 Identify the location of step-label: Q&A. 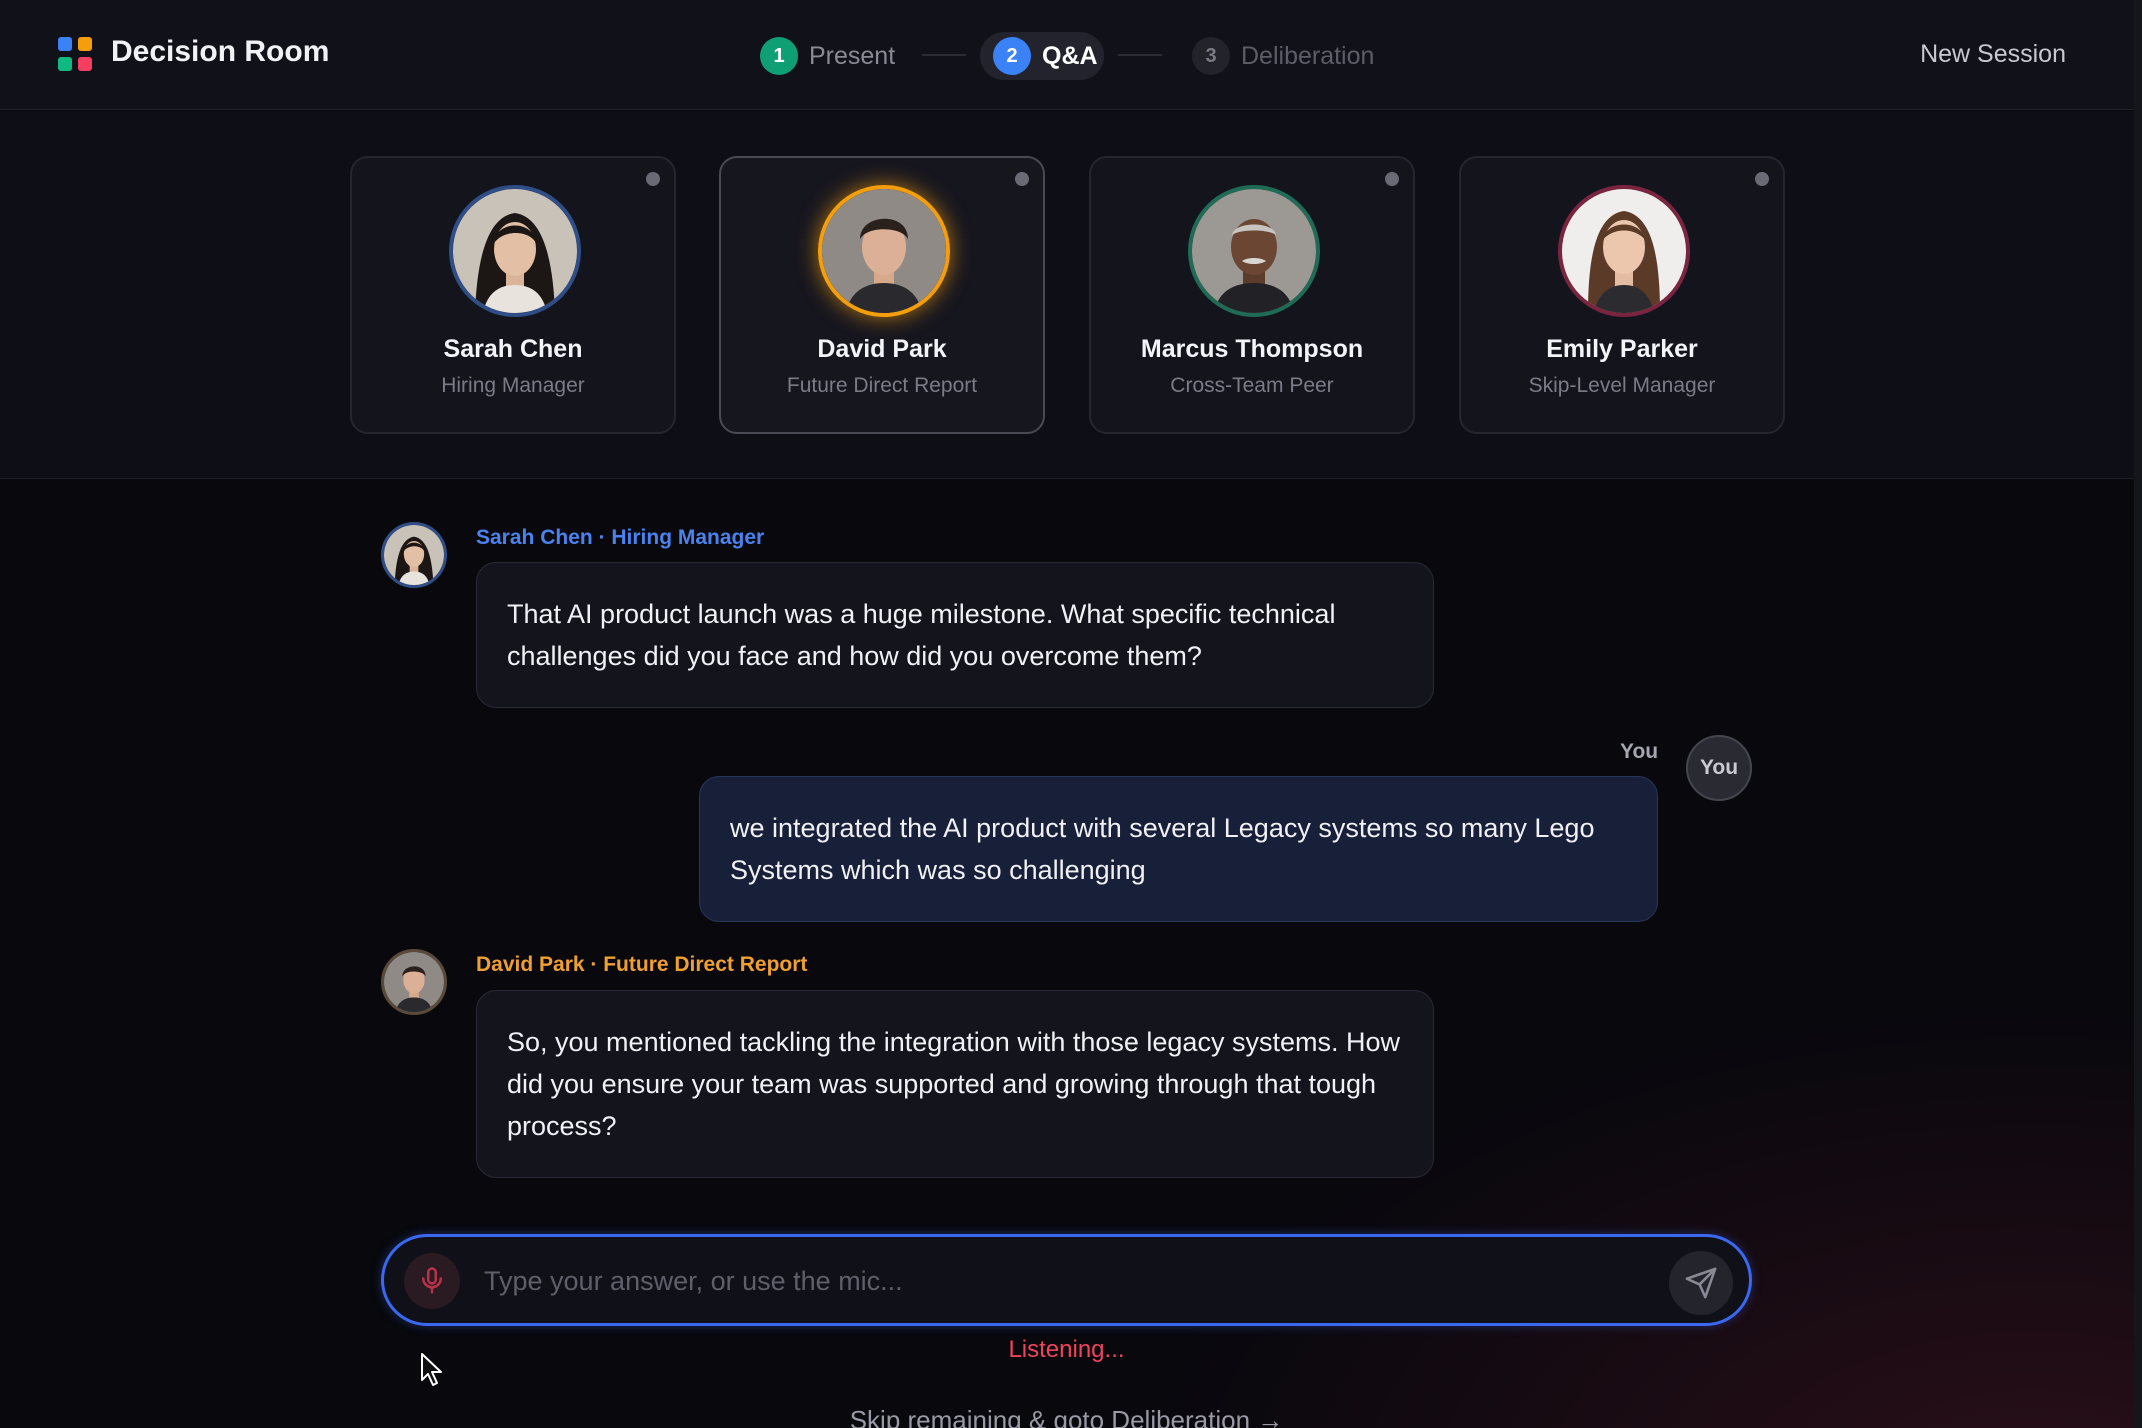
(1070, 55).